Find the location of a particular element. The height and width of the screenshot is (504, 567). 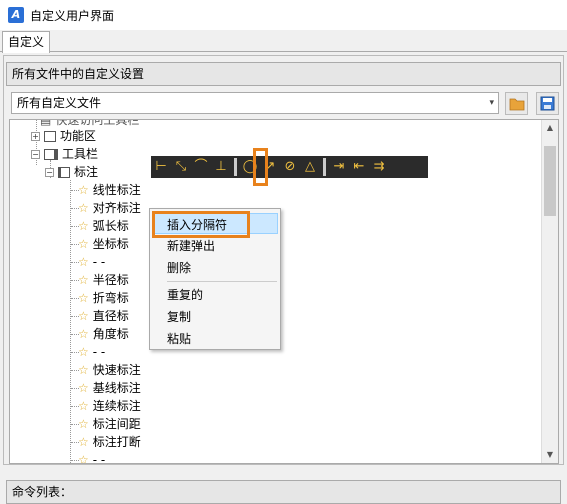

tree-node-command: ☆ 基线标注 is located at coordinates (109, 388).